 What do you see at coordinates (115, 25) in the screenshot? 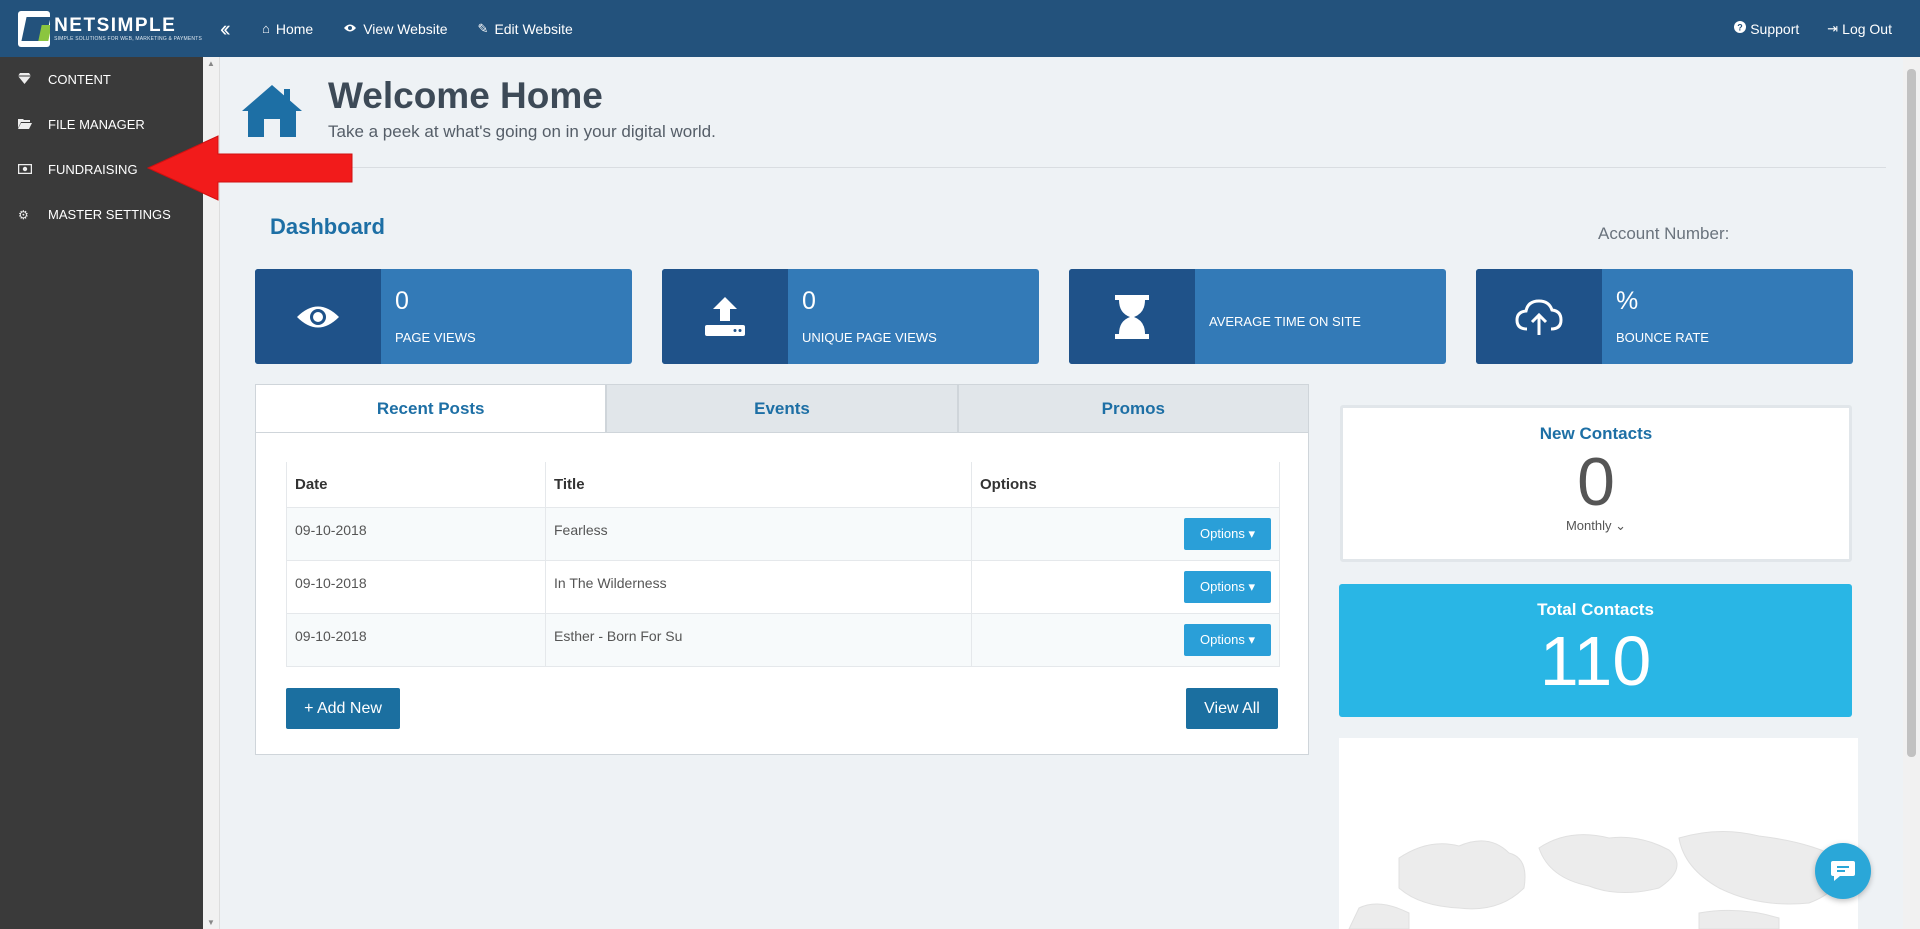
I see `brand-name: NETSIMPLE` at bounding box center [115, 25].